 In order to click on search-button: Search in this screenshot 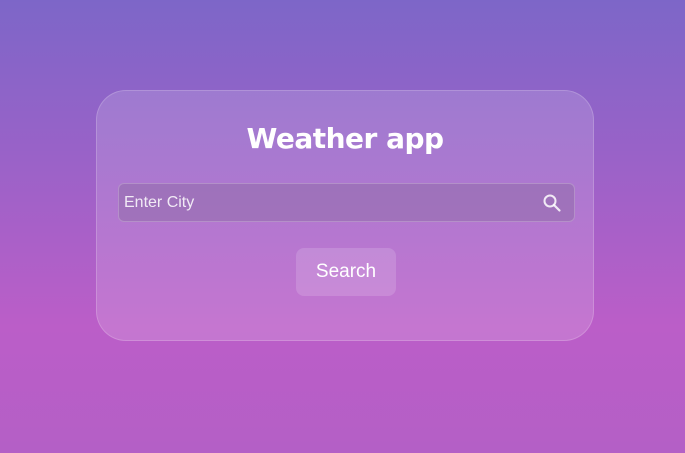, I will do `click(346, 272)`.